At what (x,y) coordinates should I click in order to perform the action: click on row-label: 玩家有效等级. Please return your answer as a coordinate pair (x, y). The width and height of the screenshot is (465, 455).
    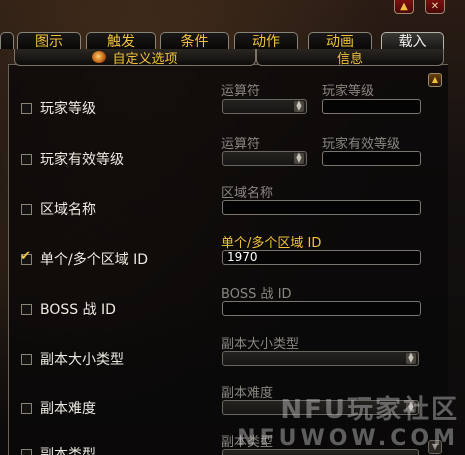
    Looking at the image, I should click on (82, 160).